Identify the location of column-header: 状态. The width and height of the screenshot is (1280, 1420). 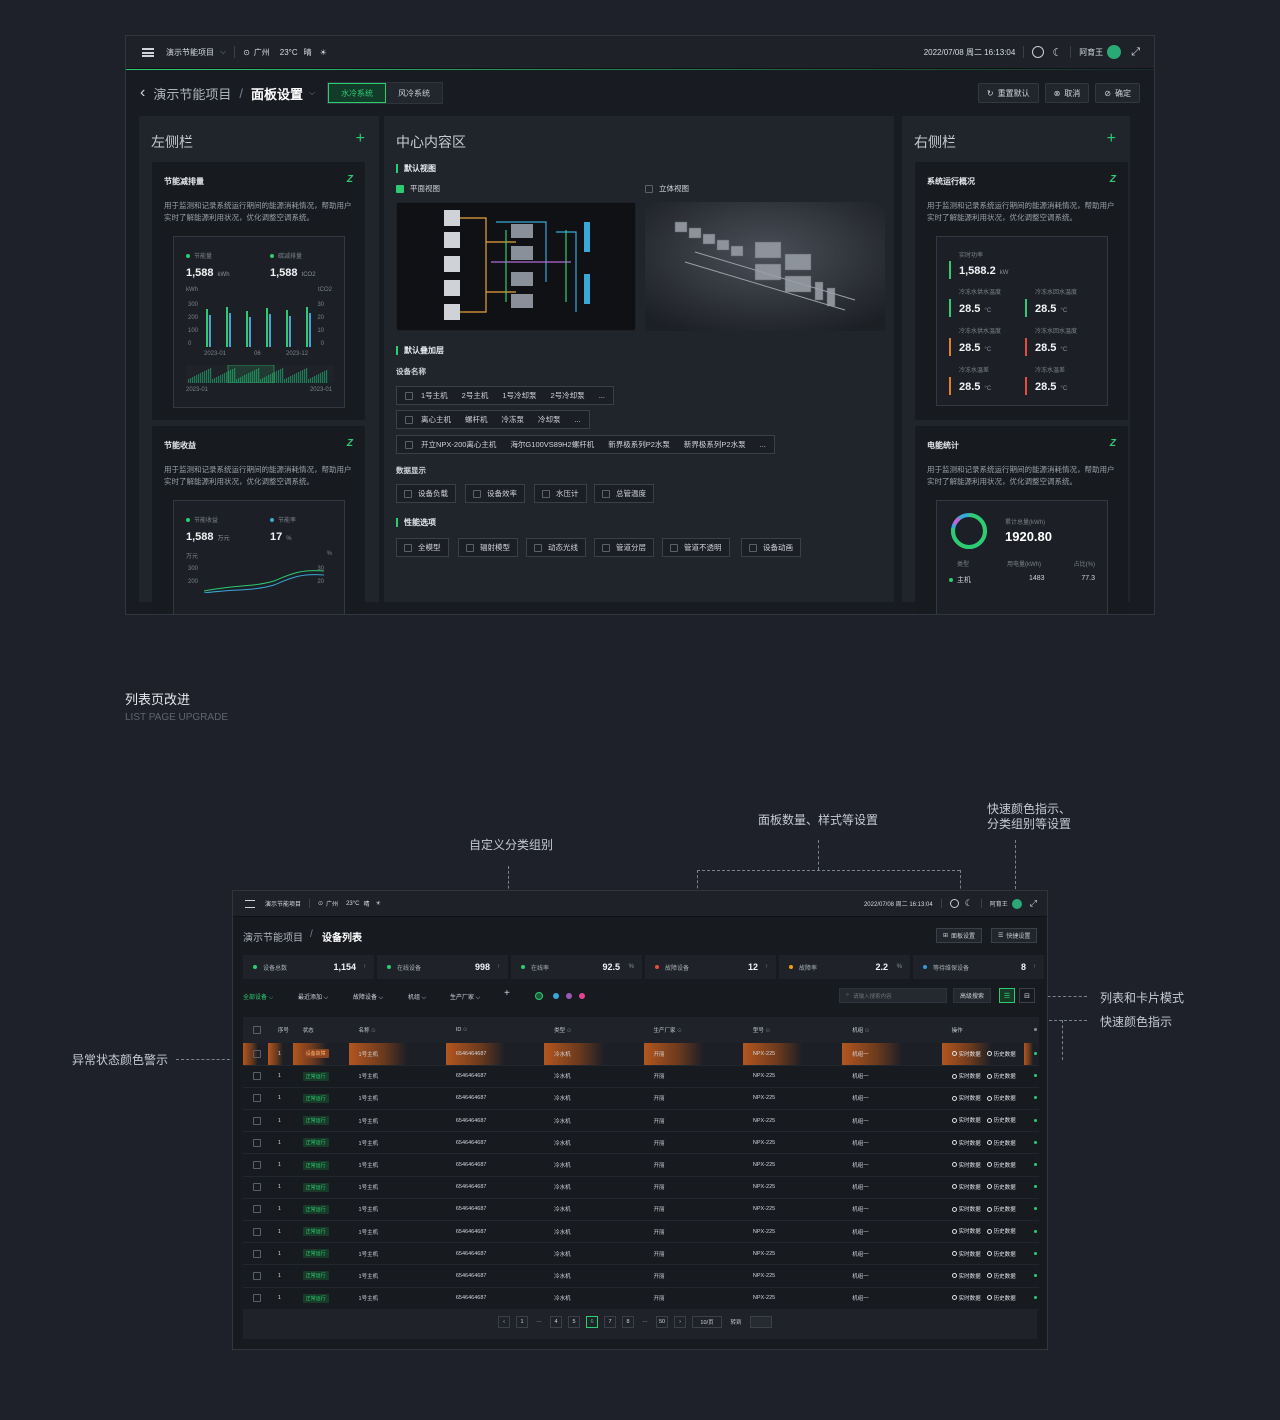
(320, 1030).